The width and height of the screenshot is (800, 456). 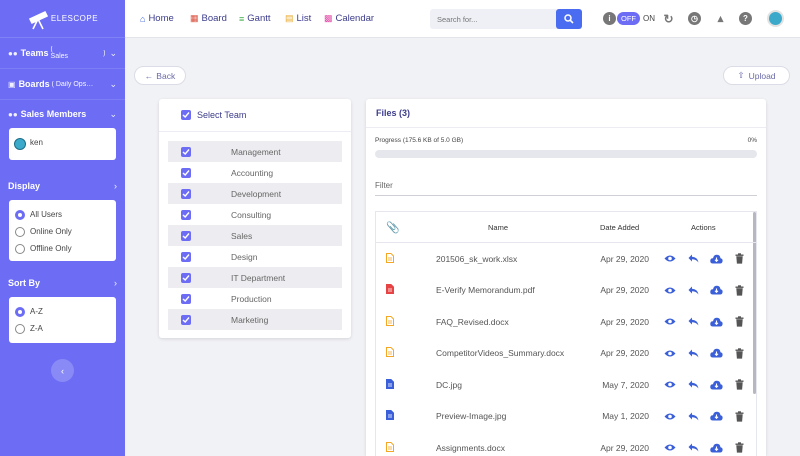 What do you see at coordinates (498, 227) in the screenshot?
I see `column-name: Name` at bounding box center [498, 227].